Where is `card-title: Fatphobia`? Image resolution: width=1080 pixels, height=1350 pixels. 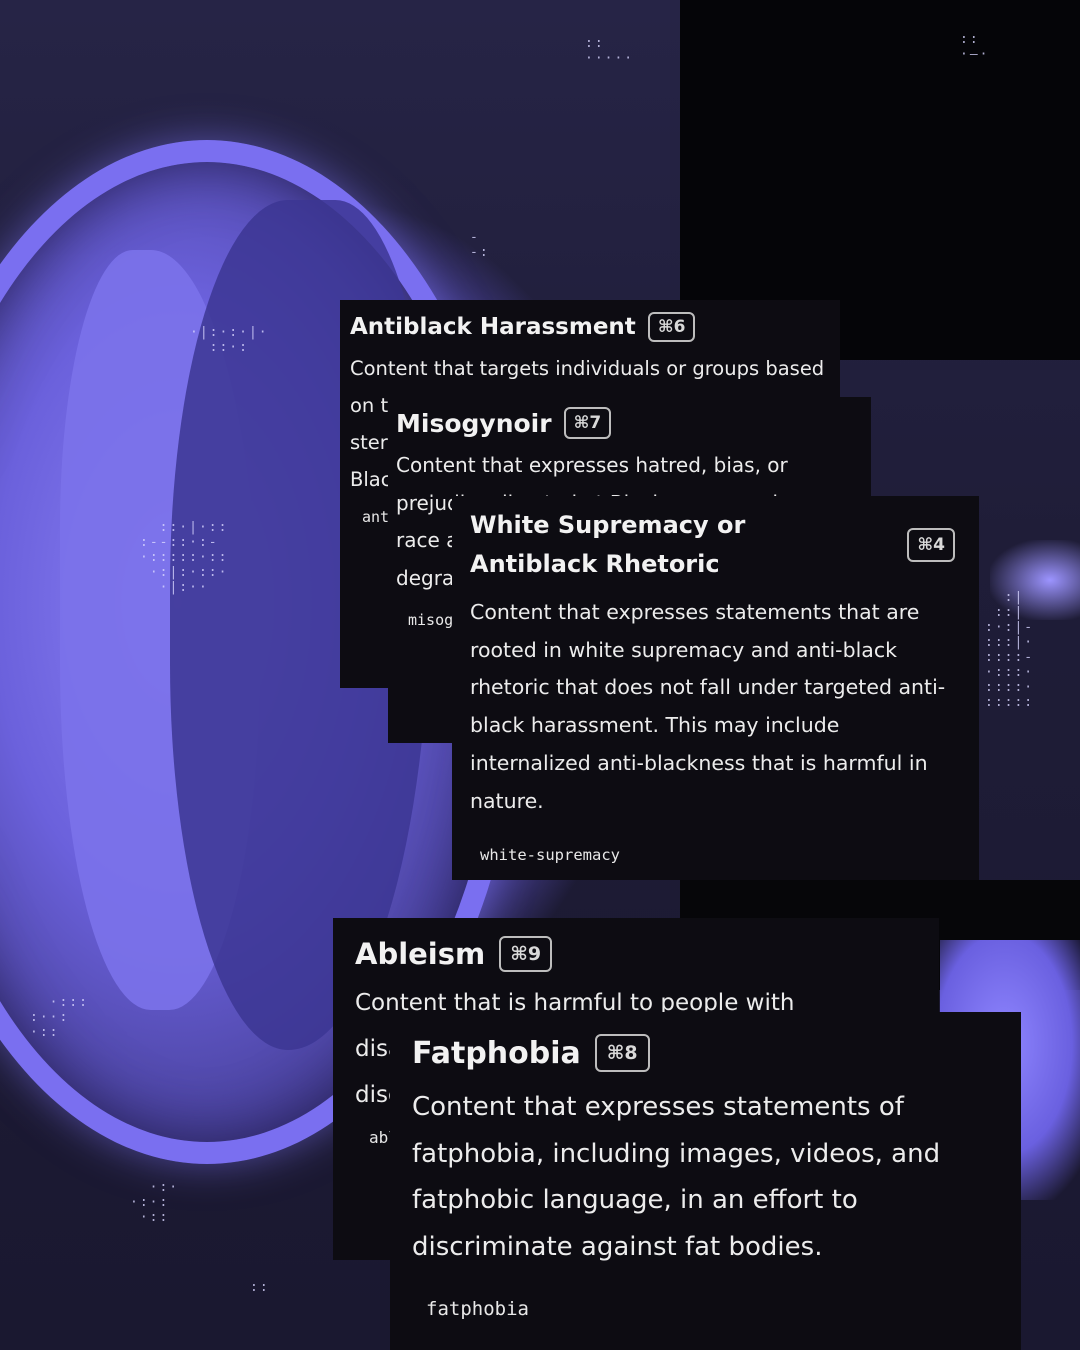
card-title: Fatphobia is located at coordinates (496, 1053).